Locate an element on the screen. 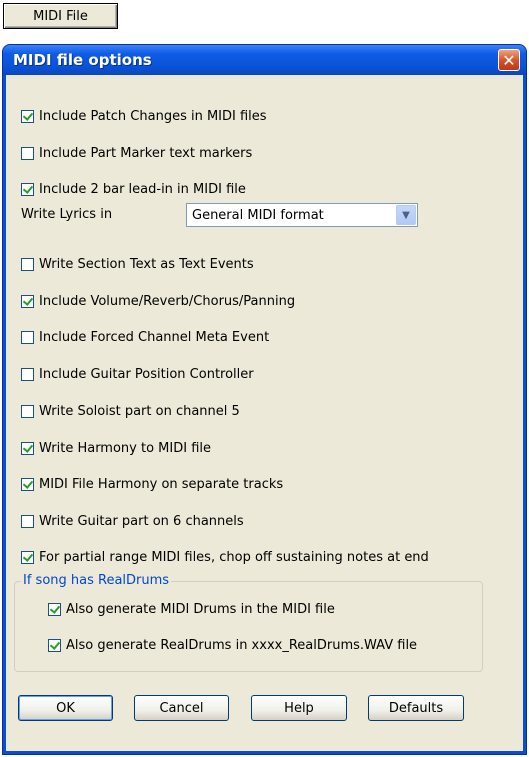 Image resolution: width=529 pixels, height=757 pixels. option-include-lead-in: Include 2 bar lead-in in MIDI file is located at coordinates (133, 189).